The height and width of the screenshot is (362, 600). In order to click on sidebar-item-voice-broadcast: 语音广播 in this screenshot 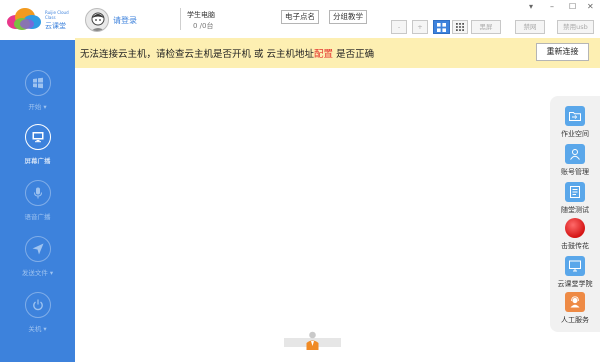, I will do `click(37, 208)`.